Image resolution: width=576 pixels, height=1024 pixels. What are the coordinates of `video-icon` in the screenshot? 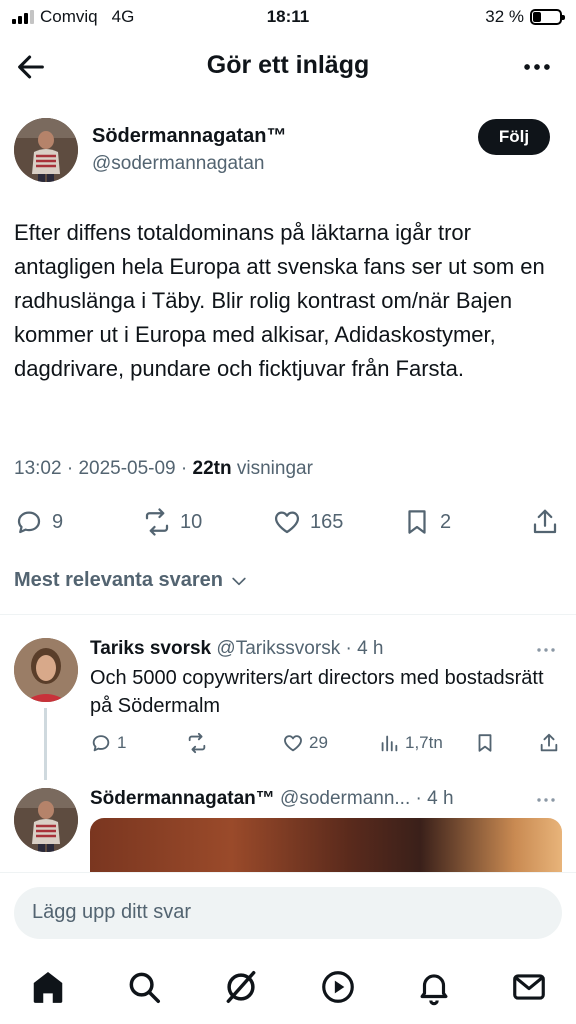 It's located at (338, 987).